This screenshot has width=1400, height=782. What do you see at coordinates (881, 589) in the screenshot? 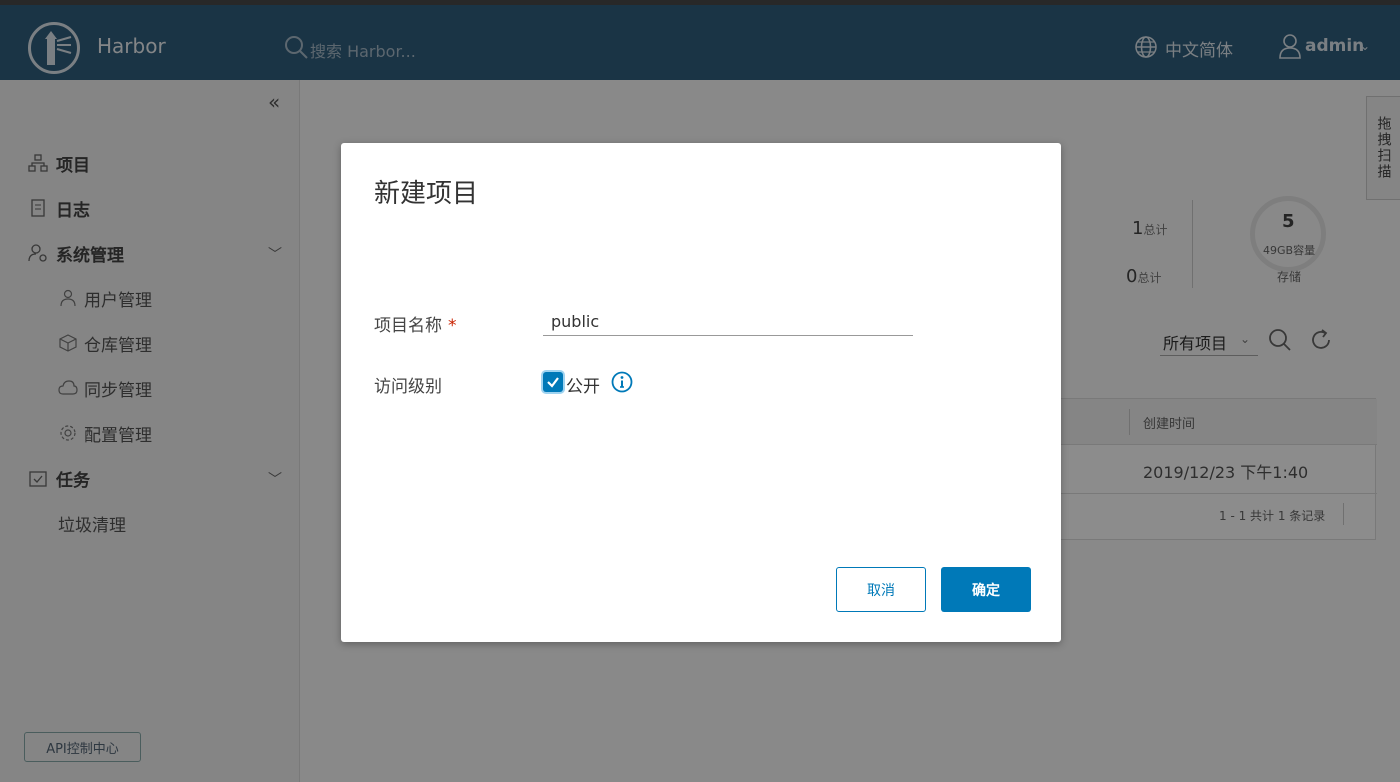
I see `cancel-button: 取消` at bounding box center [881, 589].